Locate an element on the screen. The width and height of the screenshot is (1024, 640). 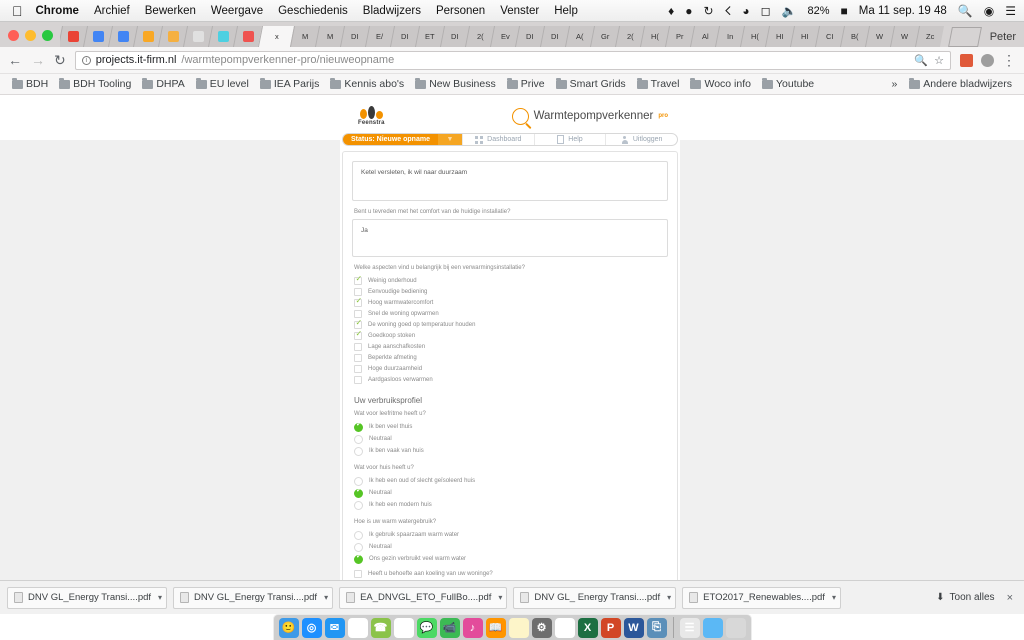
volume-icon: 🔈 is located at coordinates (789, 11).